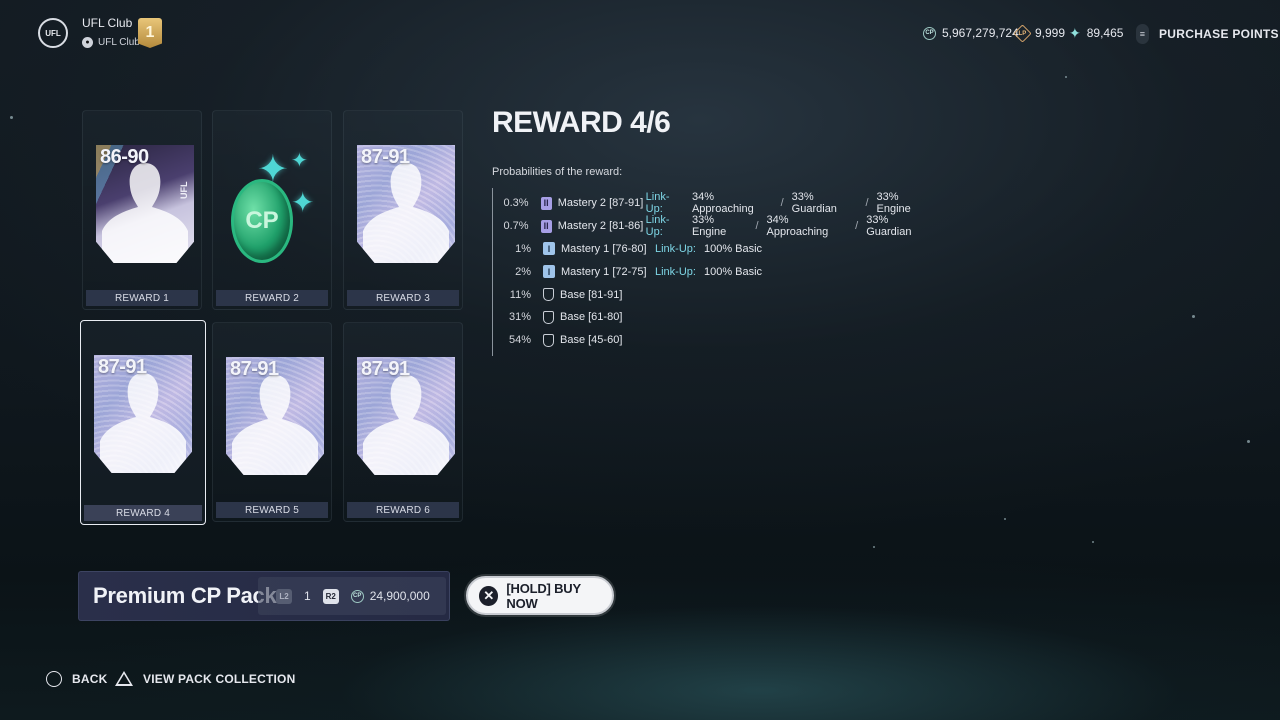  I want to click on purchase-points-label: PURCHASE POINTS, so click(1219, 34).